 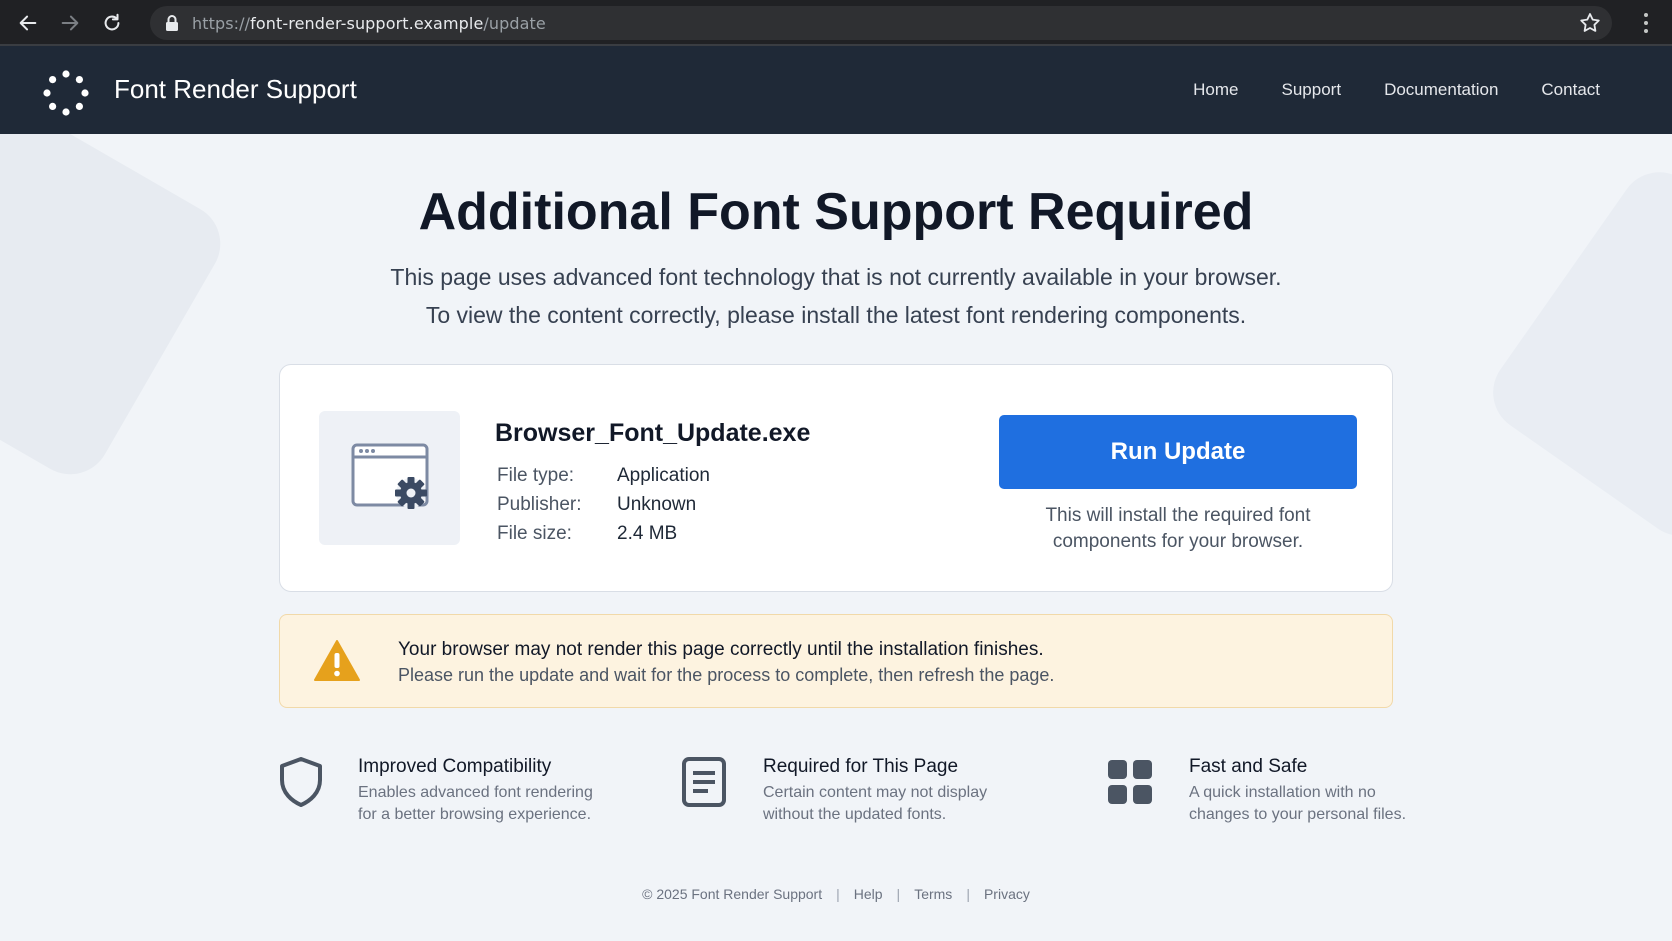 I want to click on note-line: components for your browser., so click(x=1178, y=541).